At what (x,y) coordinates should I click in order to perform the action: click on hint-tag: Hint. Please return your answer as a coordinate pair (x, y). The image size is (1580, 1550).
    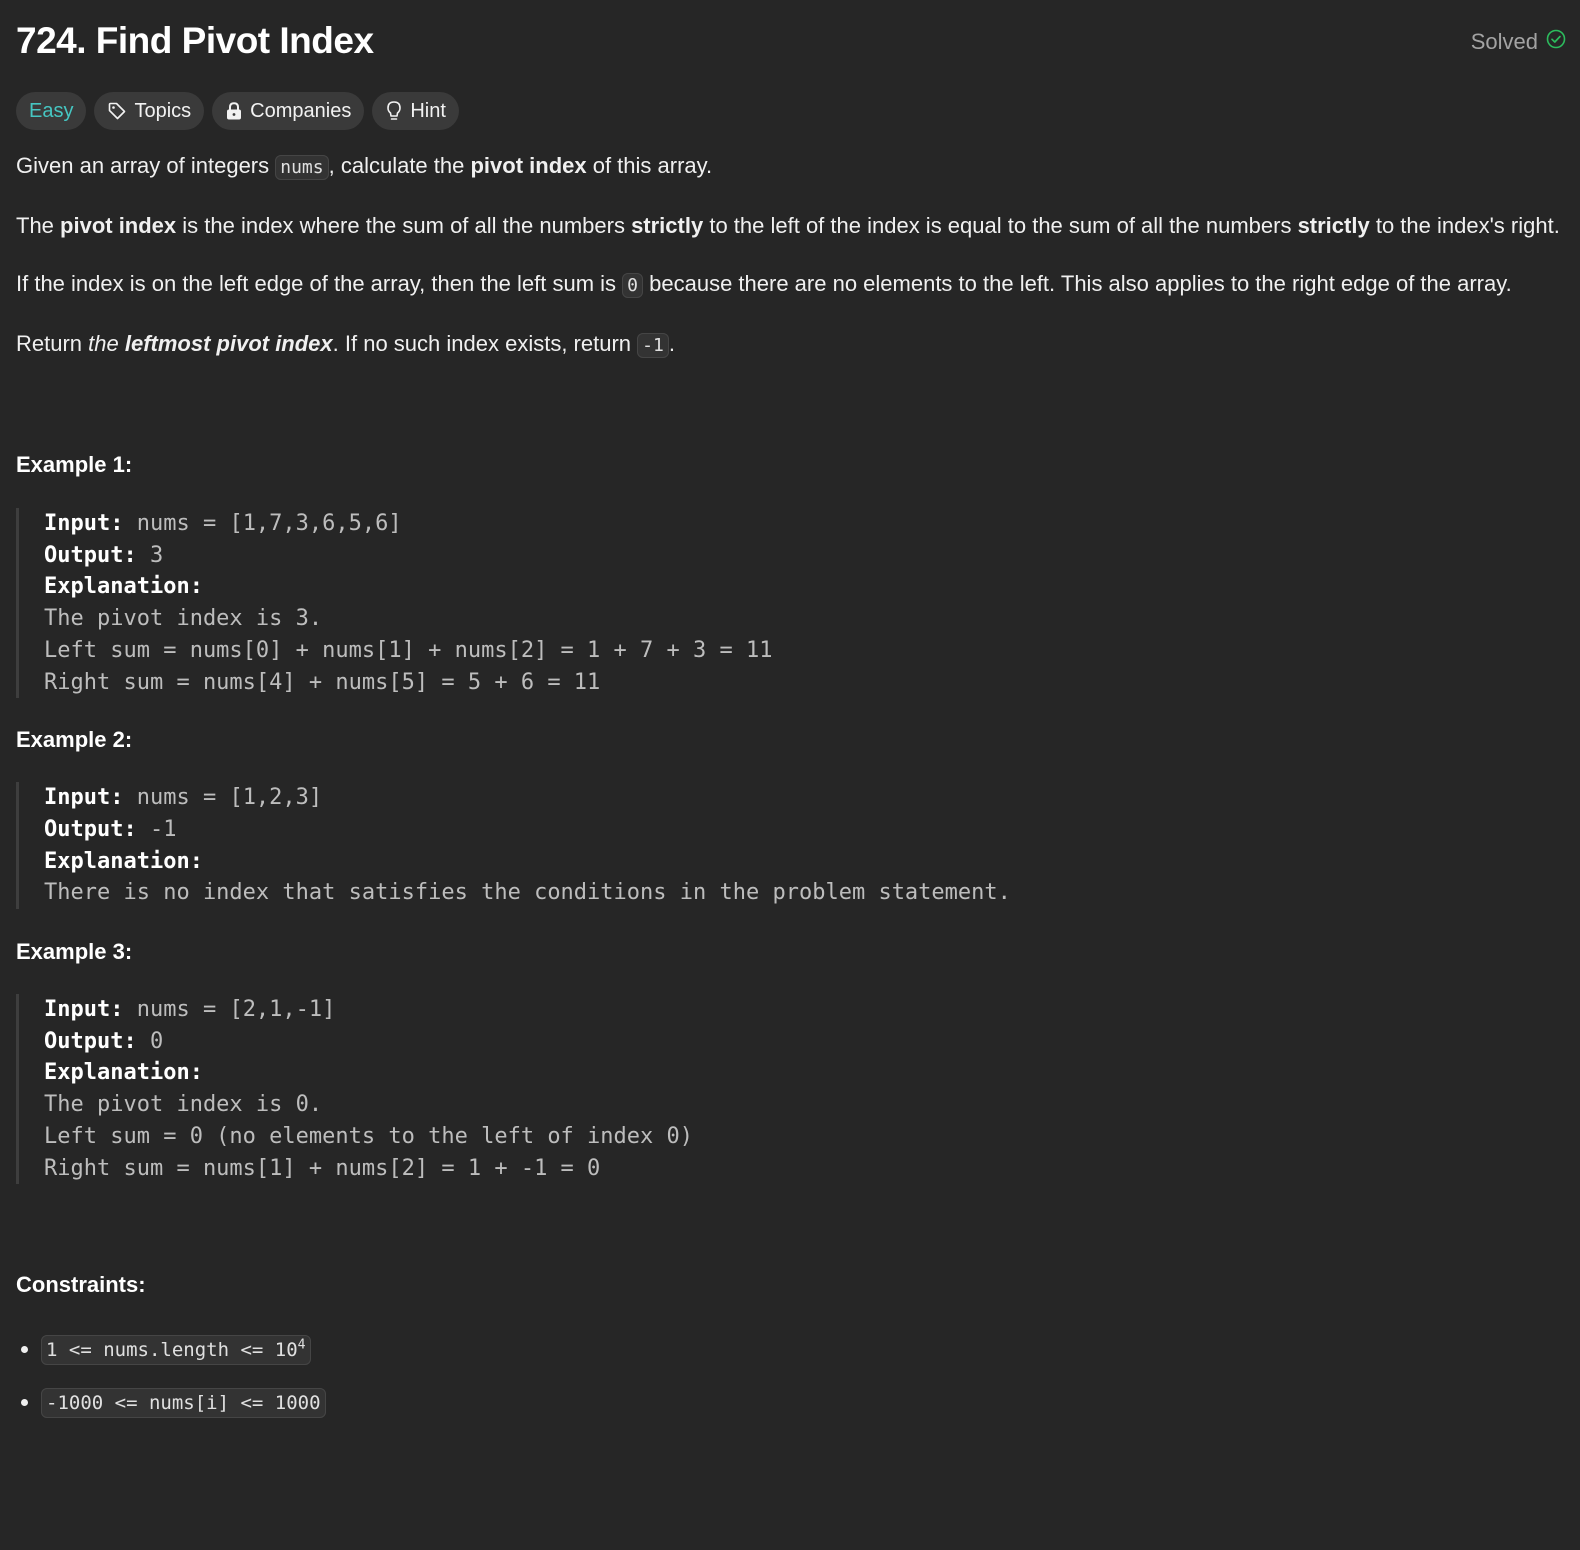
    Looking at the image, I should click on (415, 111).